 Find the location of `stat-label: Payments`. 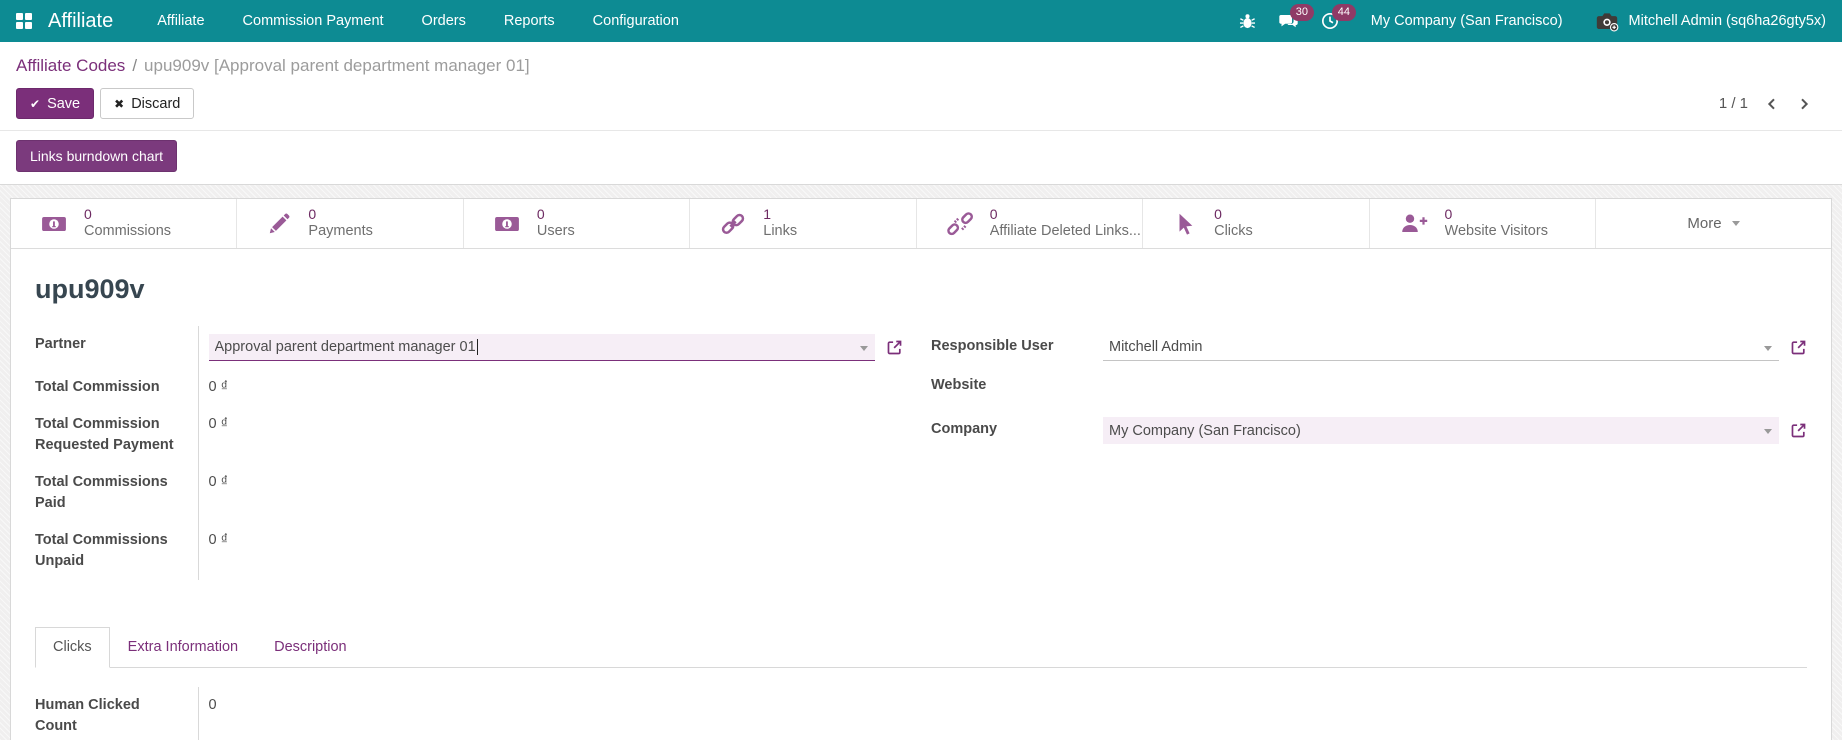

stat-label: Payments is located at coordinates (340, 231).